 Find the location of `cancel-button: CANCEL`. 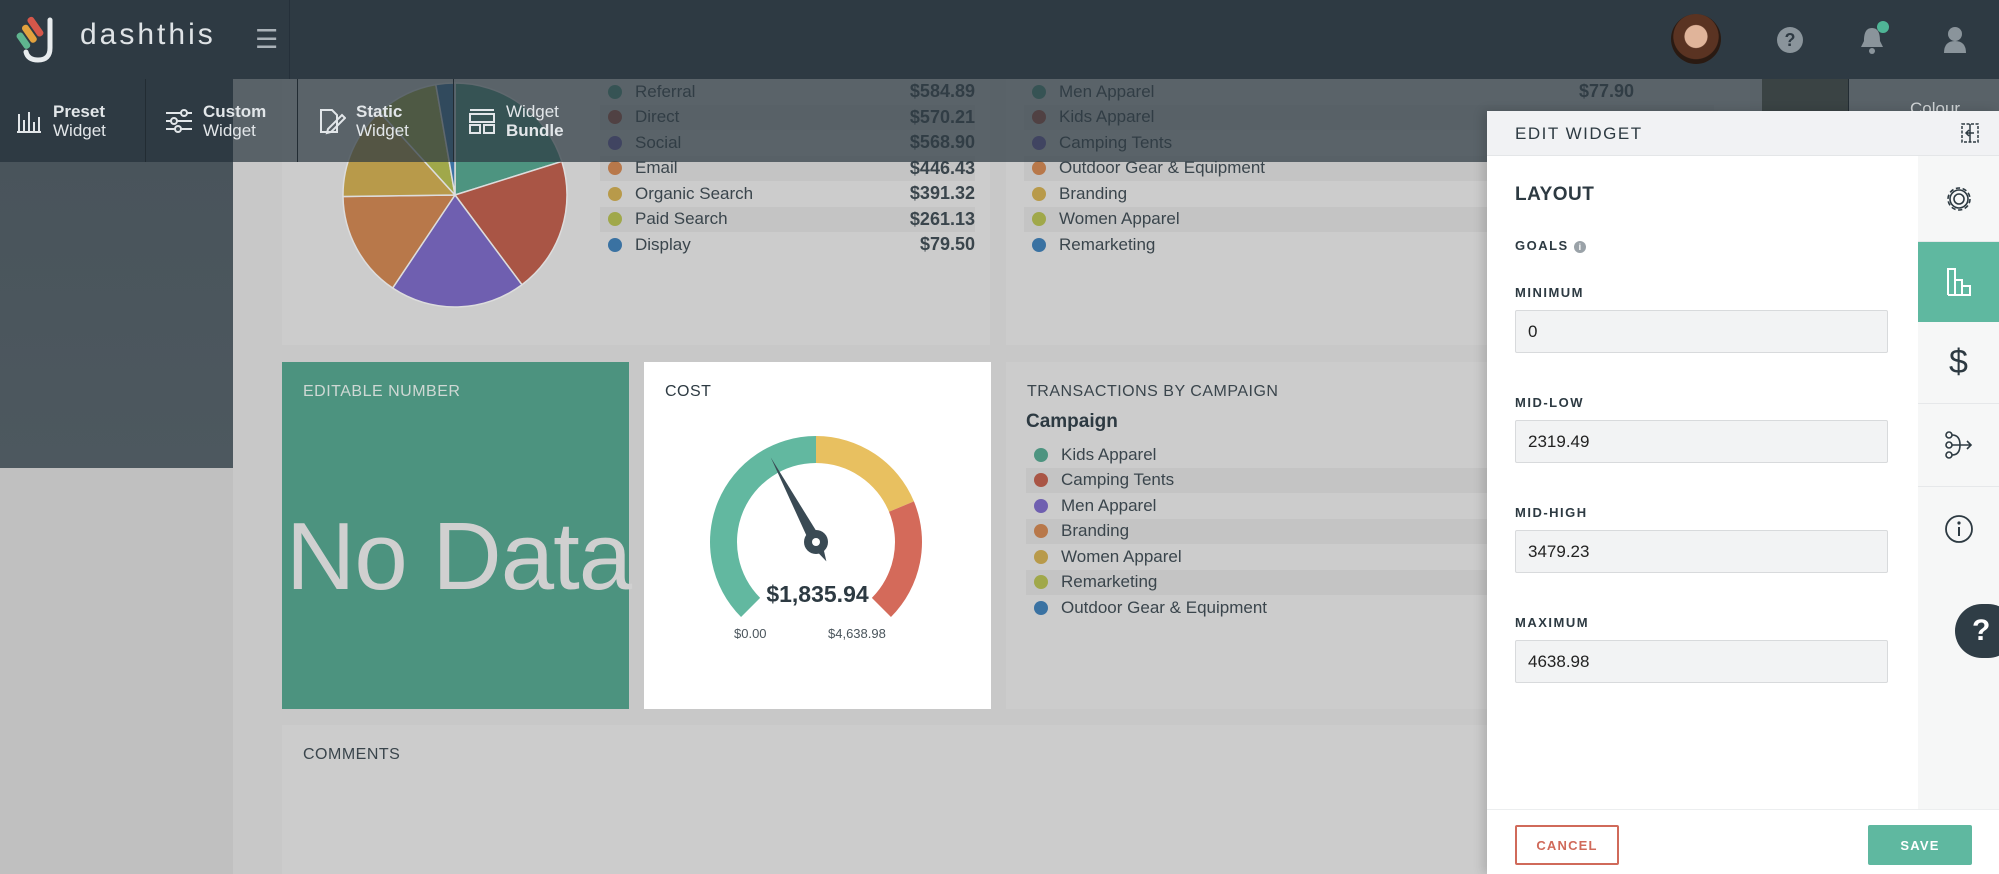

cancel-button: CANCEL is located at coordinates (1567, 845).